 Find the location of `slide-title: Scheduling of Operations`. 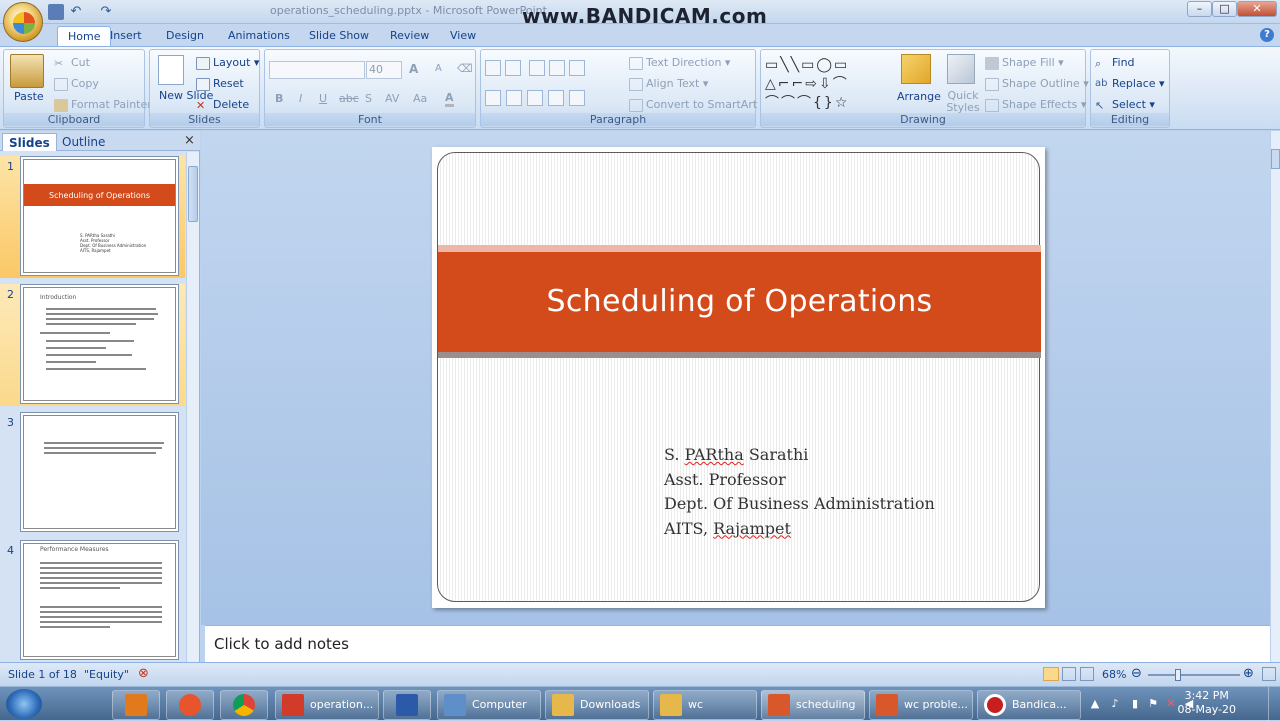

slide-title: Scheduling of Operations is located at coordinates (739, 302).